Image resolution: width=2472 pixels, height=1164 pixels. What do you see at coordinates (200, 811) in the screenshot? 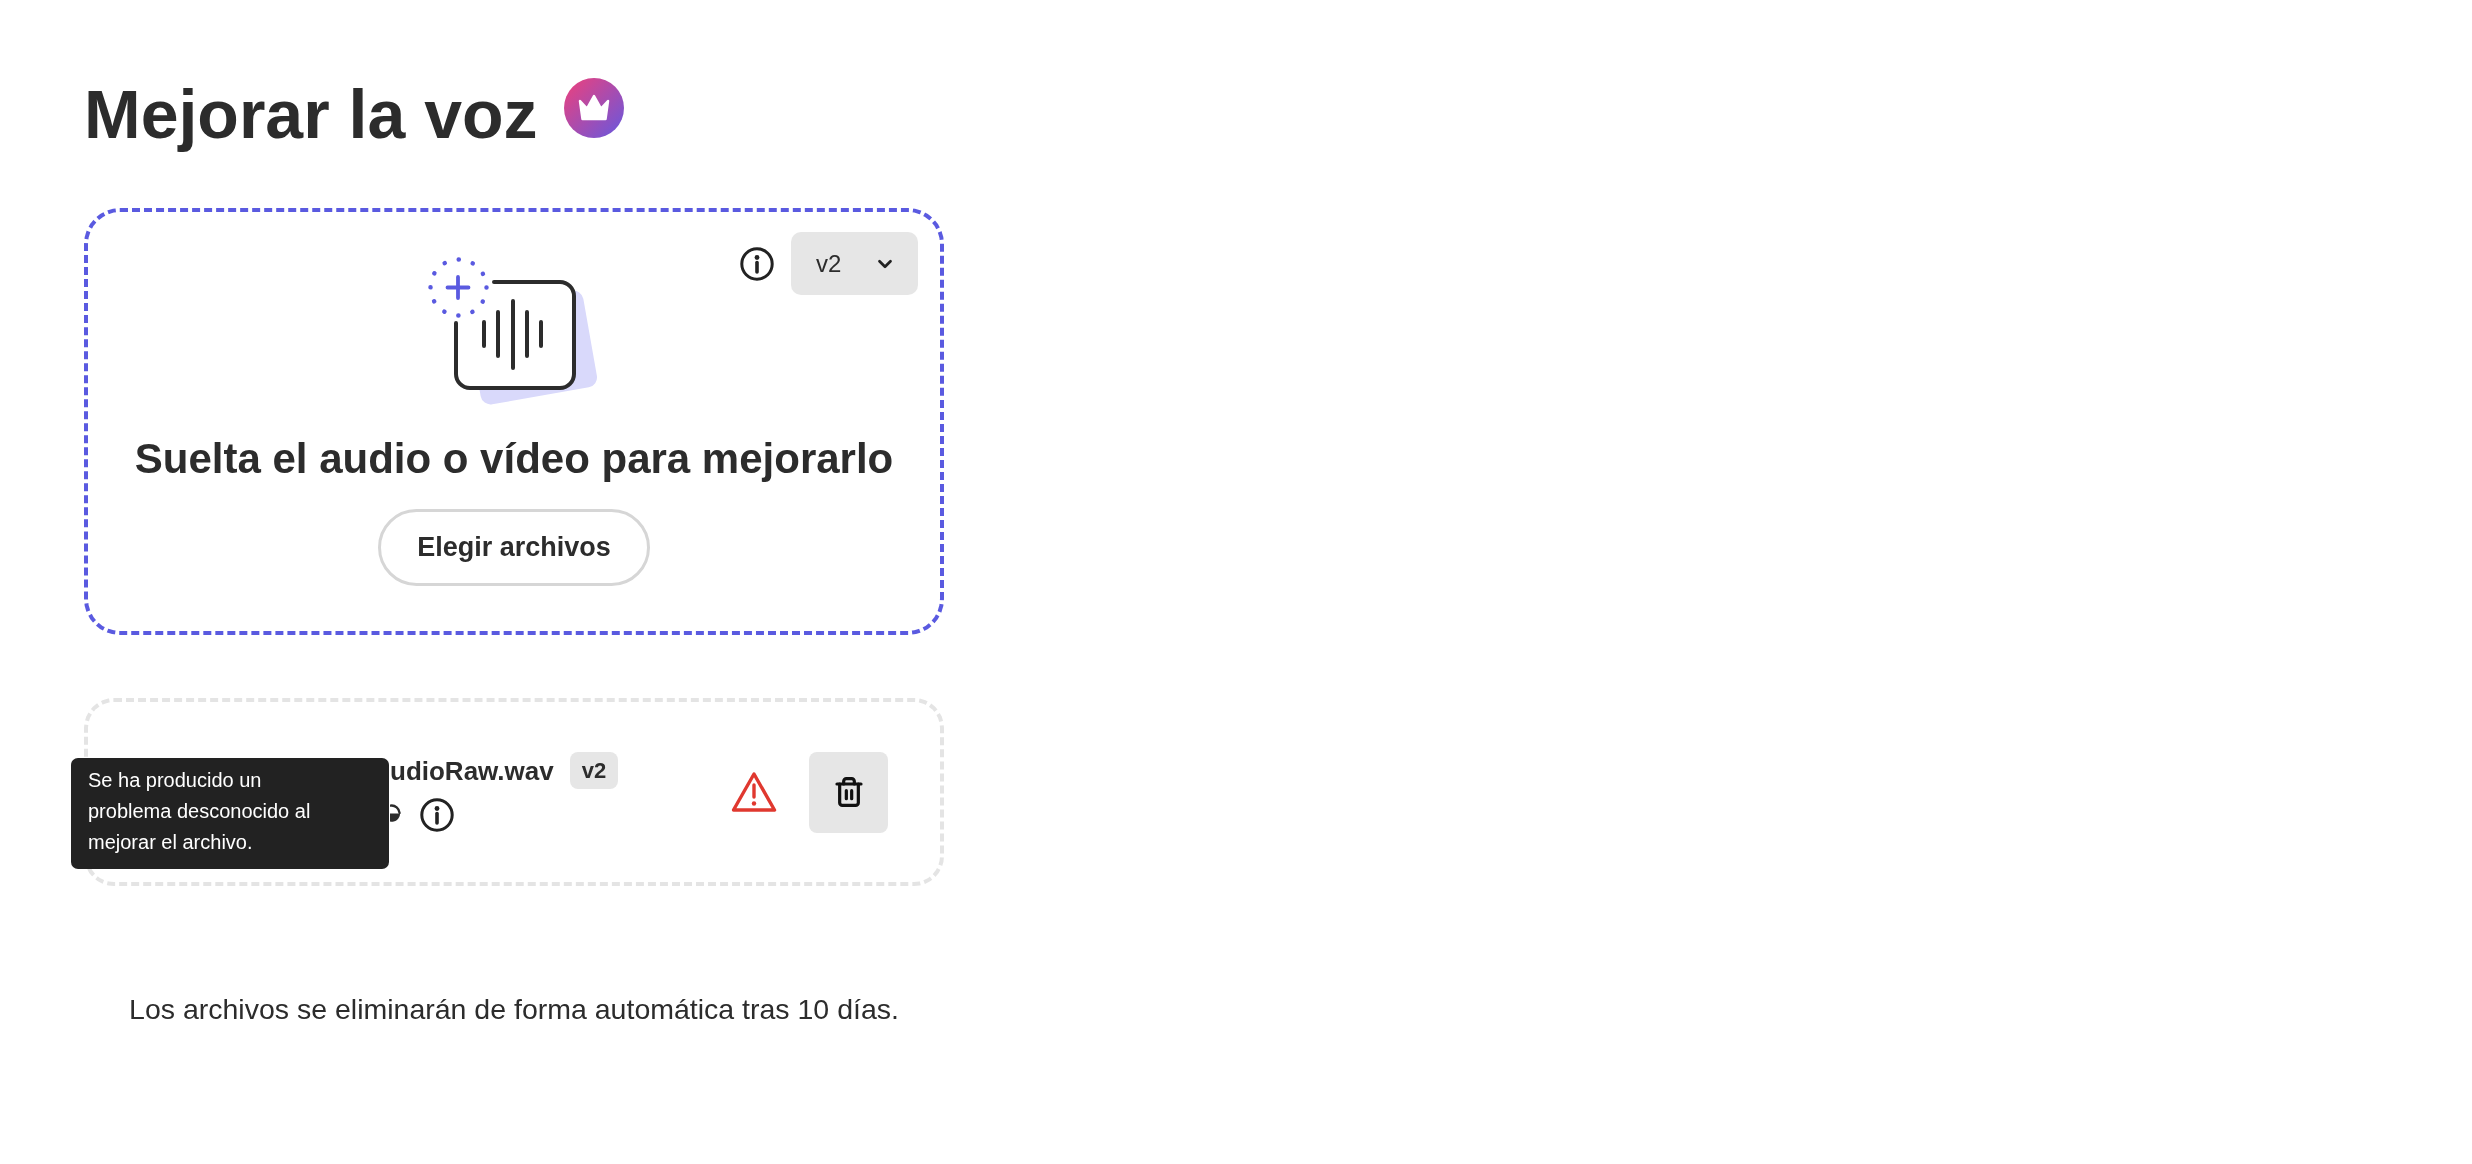
I see `tooltip-text: Se ha producido un problema desconocido al mejorar el archivo.` at bounding box center [200, 811].